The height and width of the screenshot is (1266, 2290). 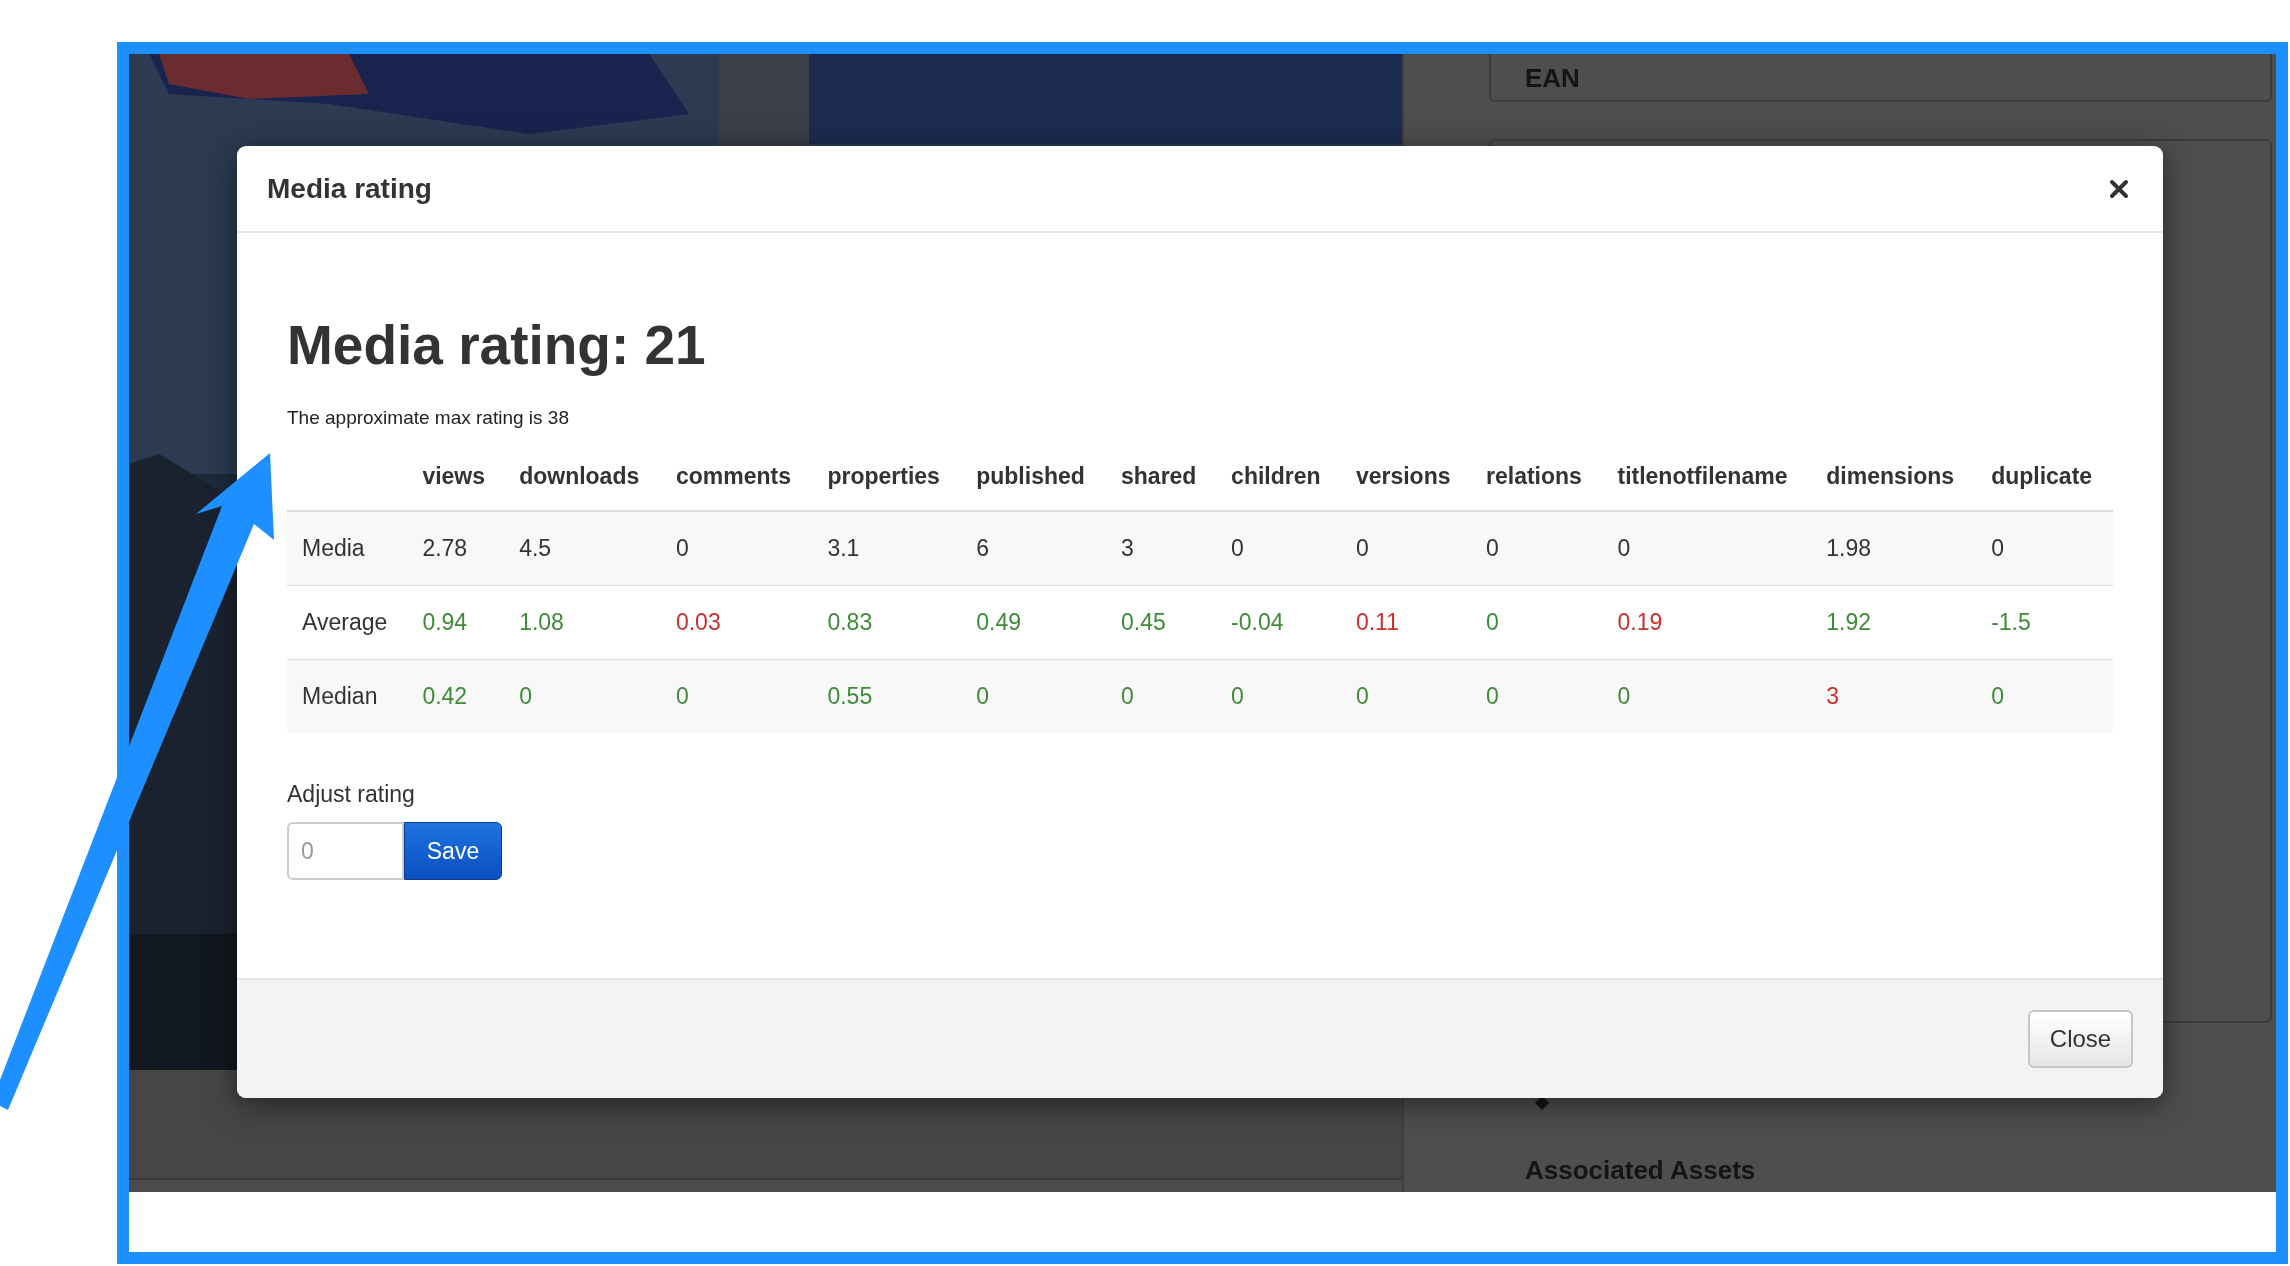 What do you see at coordinates (582, 548) in the screenshot?
I see `table-cell: 4.5` at bounding box center [582, 548].